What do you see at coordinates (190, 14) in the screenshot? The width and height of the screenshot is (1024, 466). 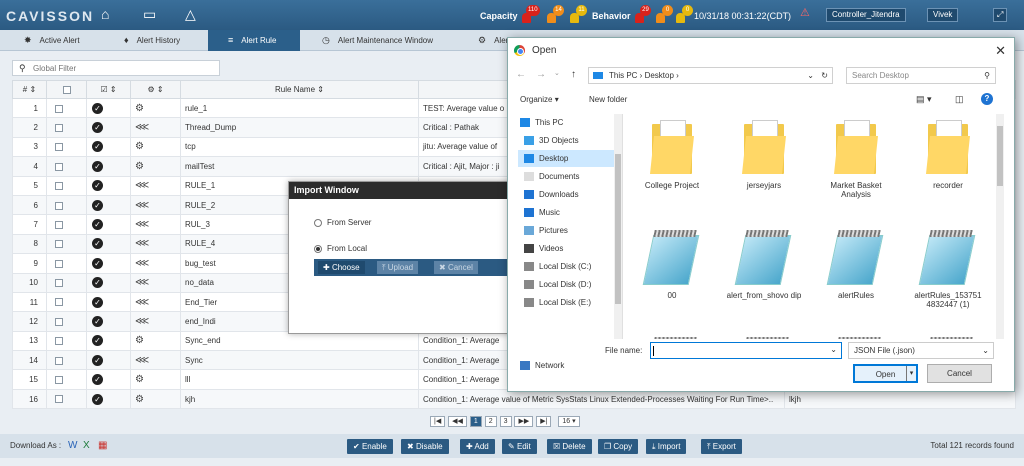 I see `alert-bell-icon: △` at bounding box center [190, 14].